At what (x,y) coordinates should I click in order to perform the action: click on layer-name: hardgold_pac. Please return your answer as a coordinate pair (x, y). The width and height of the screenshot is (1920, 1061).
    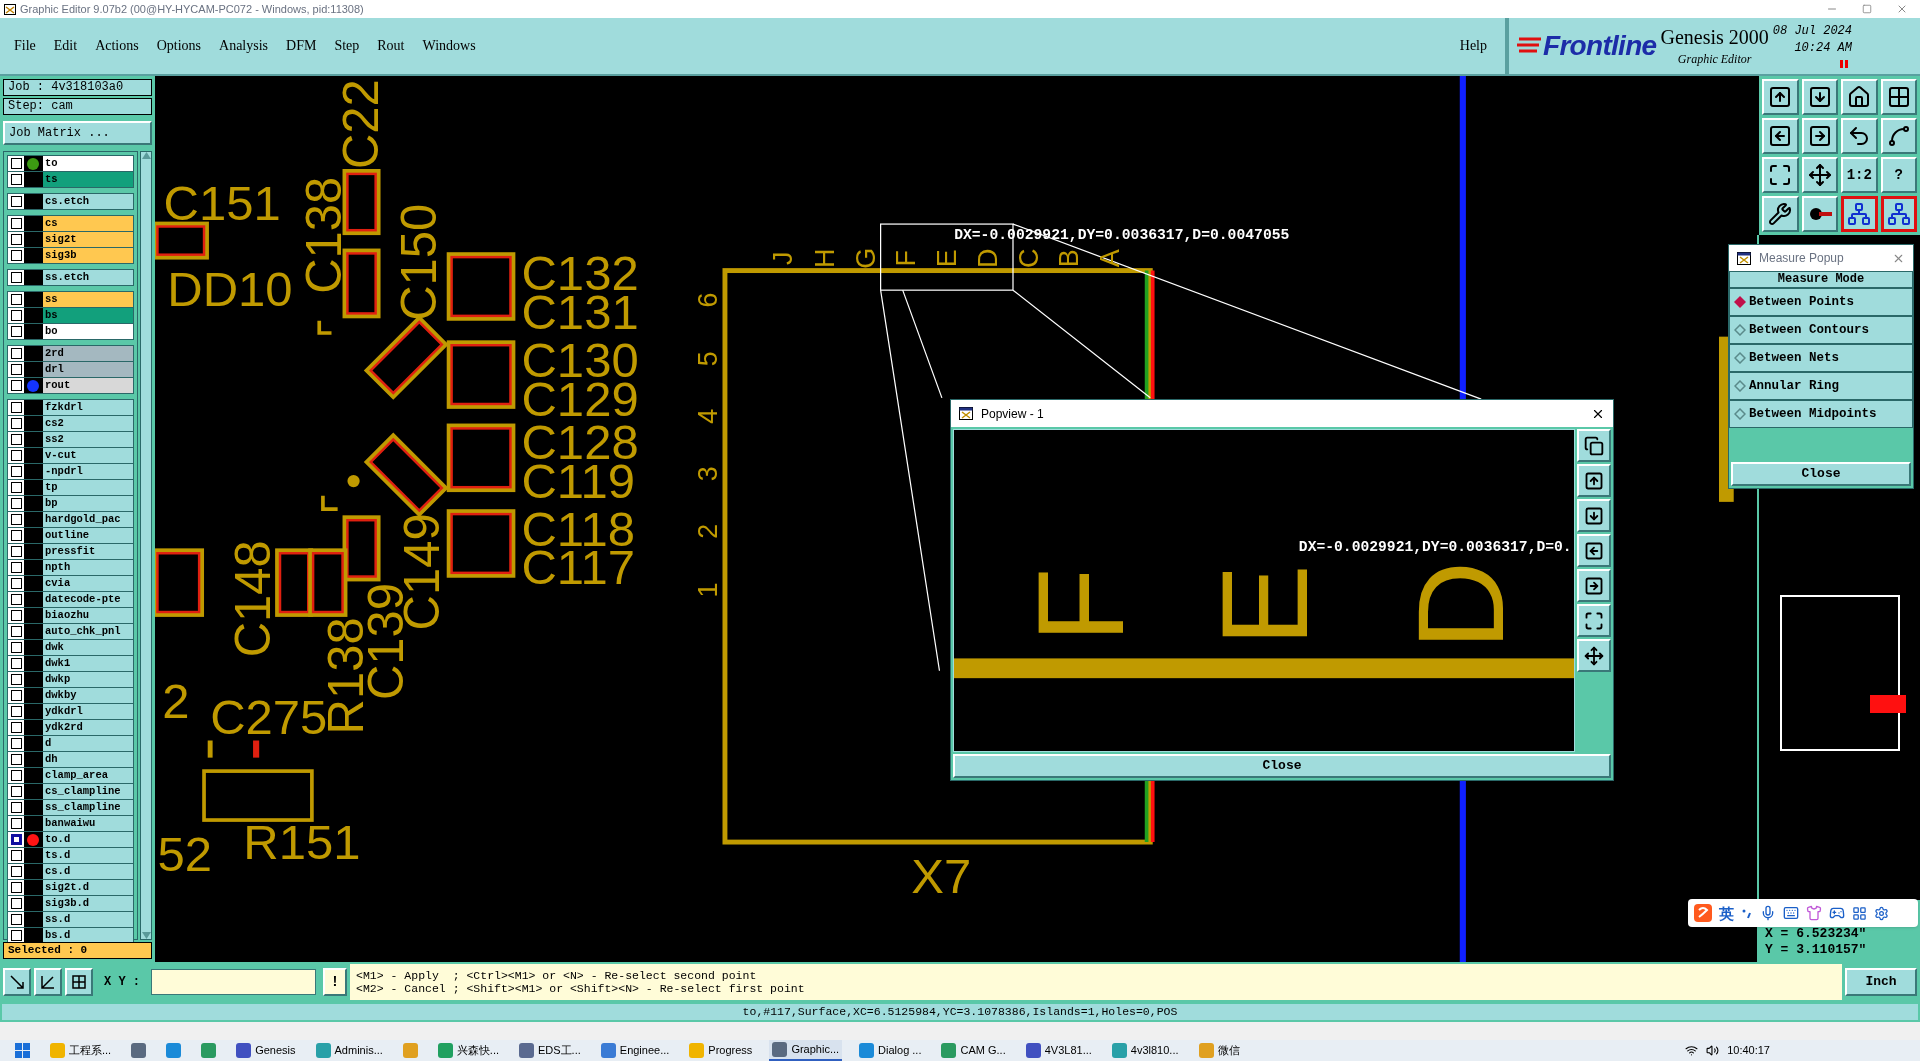
    Looking at the image, I should click on (87, 519).